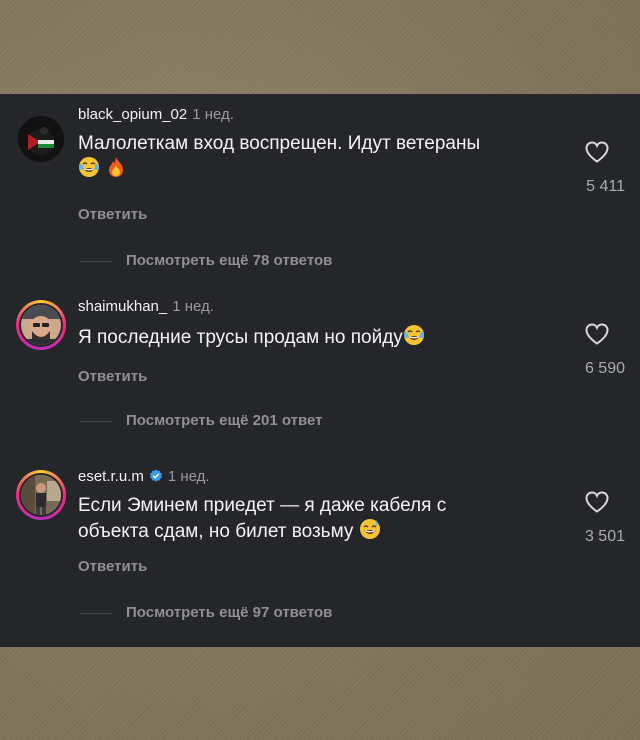 The height and width of the screenshot is (740, 640). I want to click on fire-emoji-icon, so click(116, 170).